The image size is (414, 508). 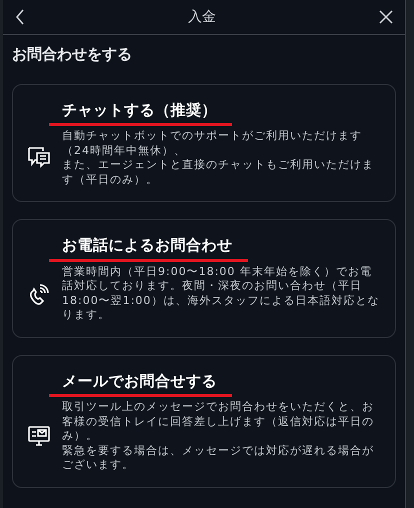 What do you see at coordinates (218, 458) in the screenshot?
I see `option-description: 緊急を要する場合は、メッセージでは対応が遅れる場合がございます。` at bounding box center [218, 458].